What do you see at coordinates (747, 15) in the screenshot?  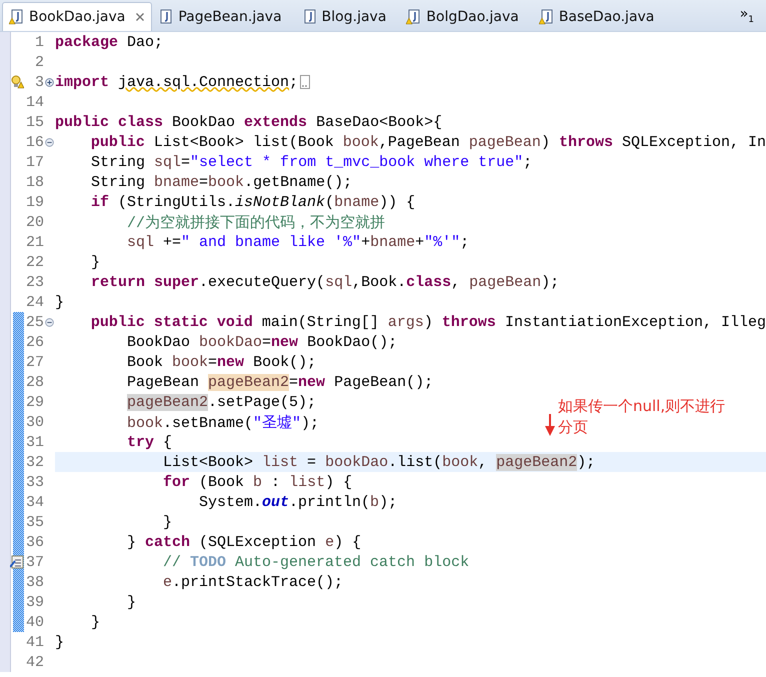 I see `tab-overflow-button: »$_{1}$` at bounding box center [747, 15].